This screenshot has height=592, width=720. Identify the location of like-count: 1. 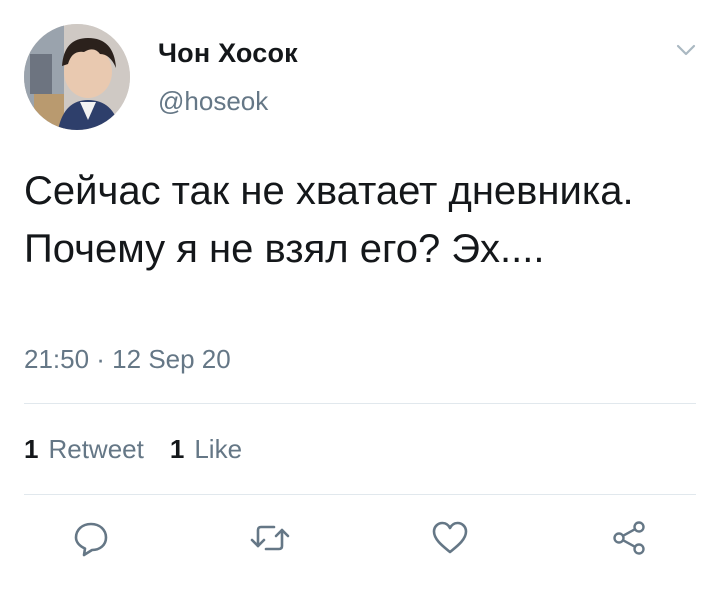
(177, 449).